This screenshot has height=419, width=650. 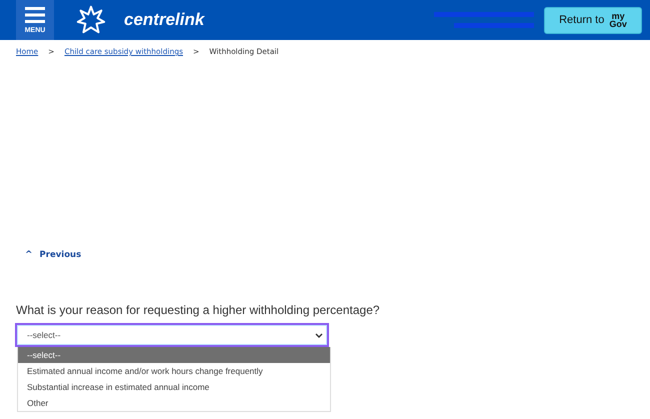 I want to click on dropdown-option: Substantial increase in estimated annual income, so click(x=174, y=387).